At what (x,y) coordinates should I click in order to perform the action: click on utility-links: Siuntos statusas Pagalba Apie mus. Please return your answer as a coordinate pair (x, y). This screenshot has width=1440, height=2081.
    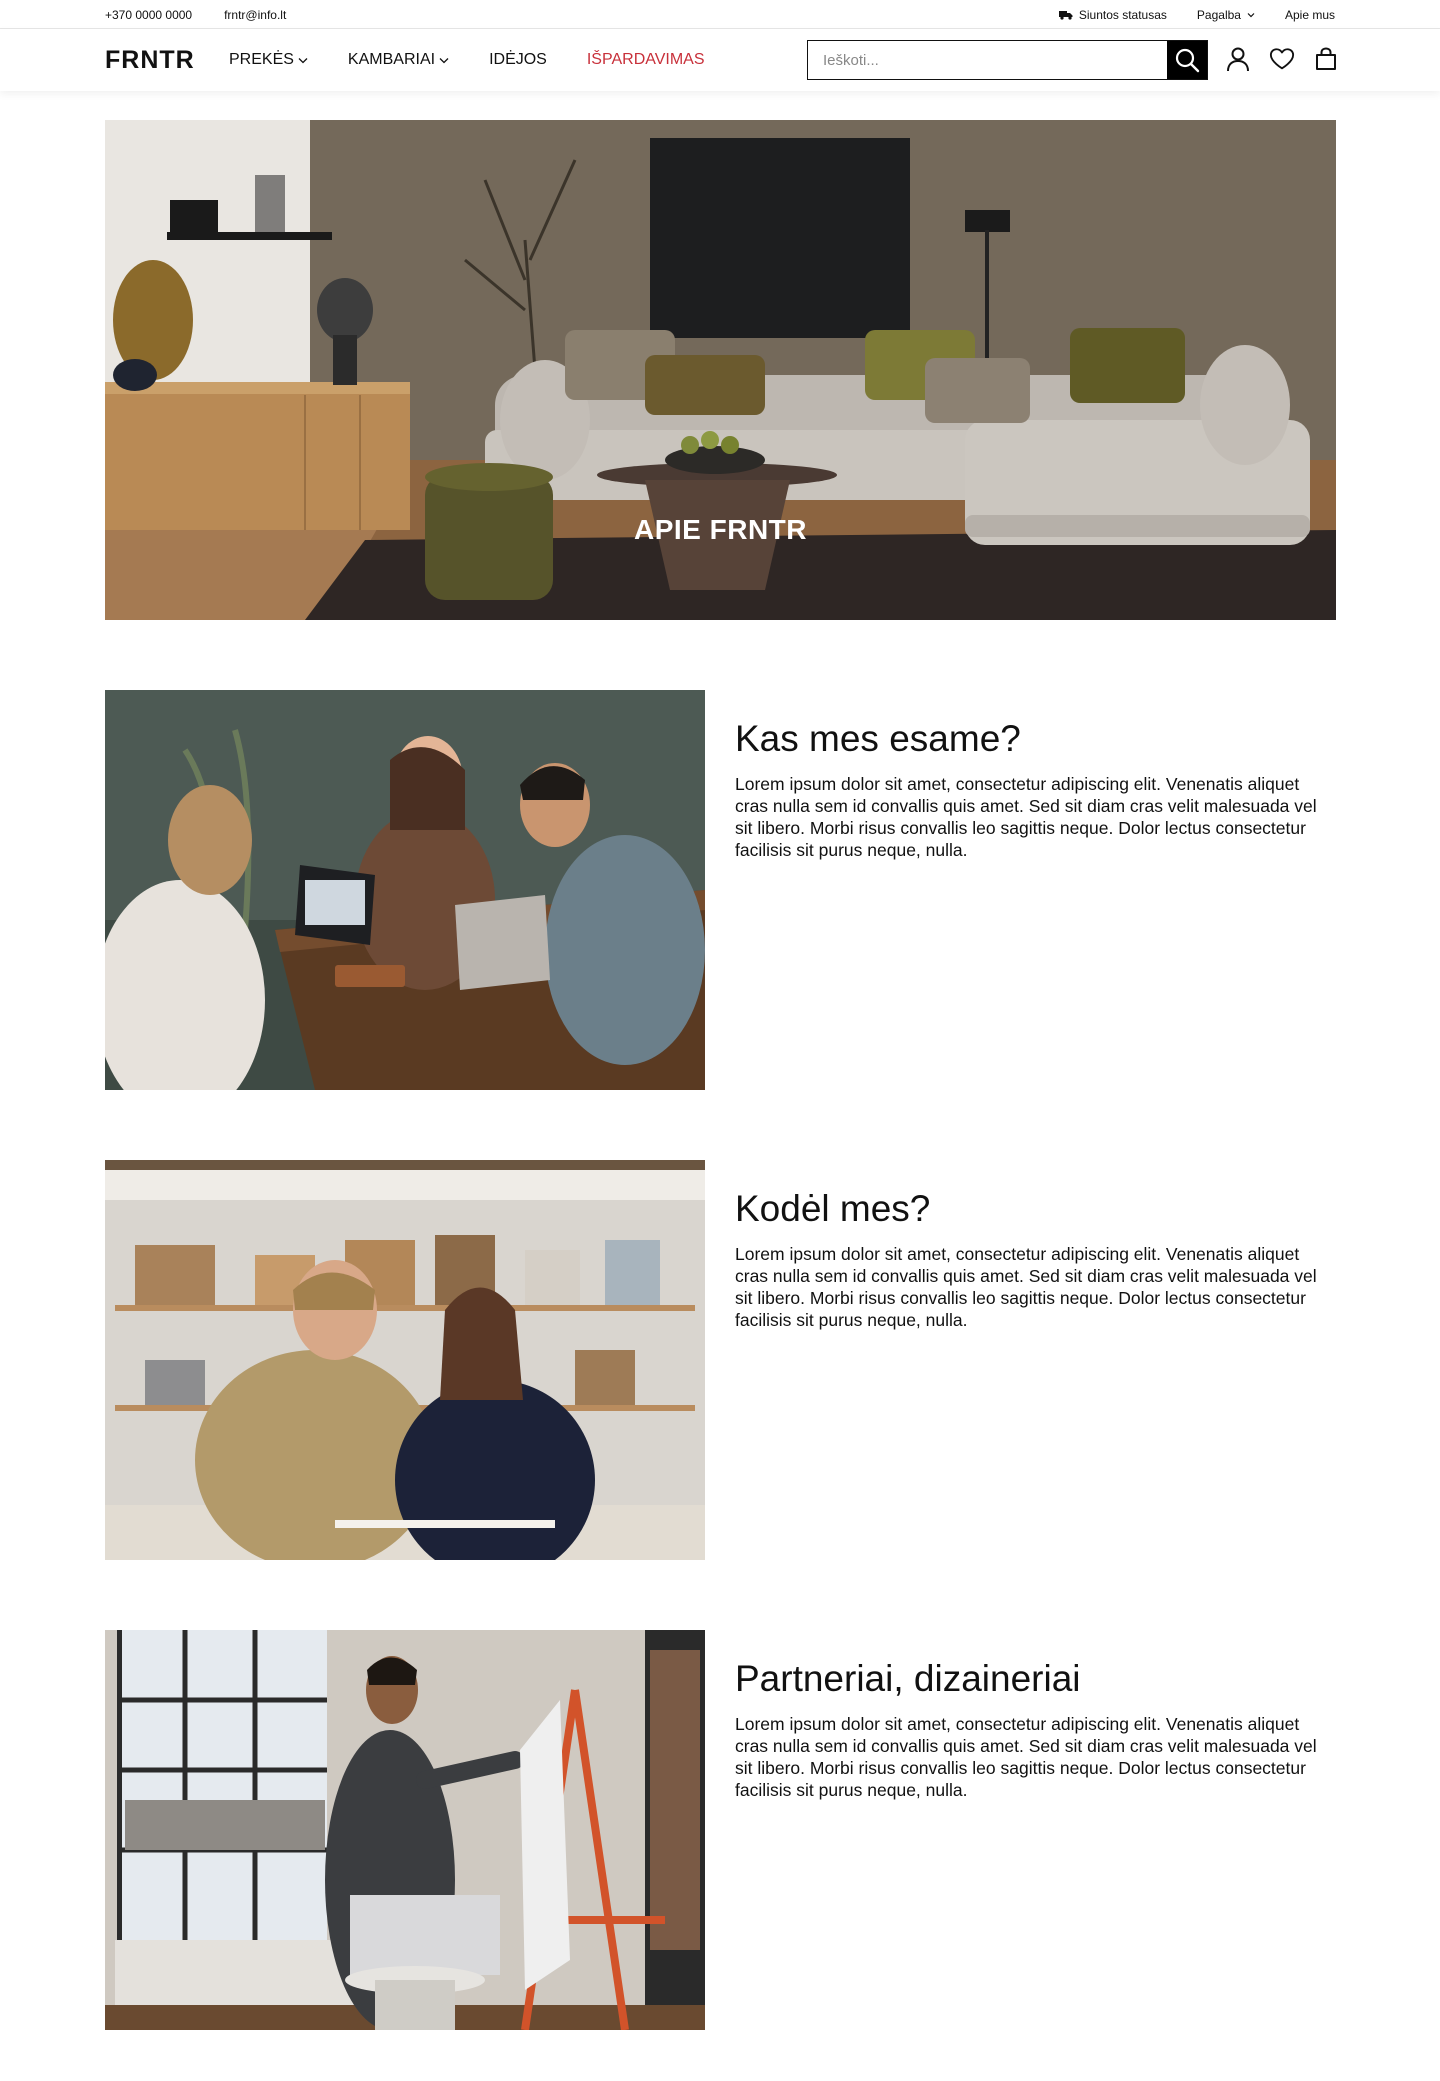
    Looking at the image, I should click on (1196, 14).